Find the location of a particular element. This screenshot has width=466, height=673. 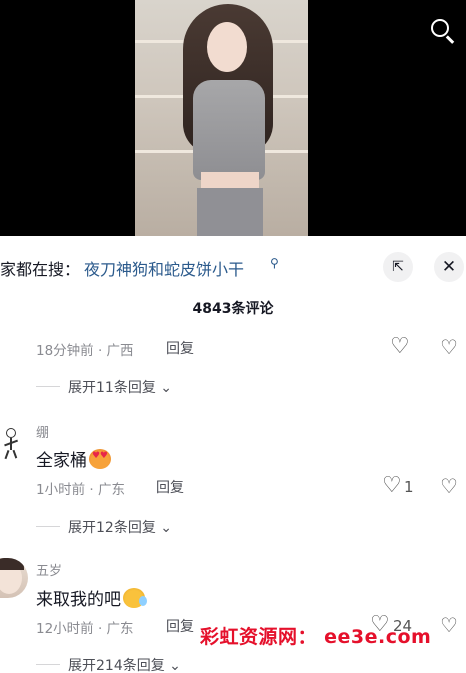

like-count: 1 is located at coordinates (409, 487).